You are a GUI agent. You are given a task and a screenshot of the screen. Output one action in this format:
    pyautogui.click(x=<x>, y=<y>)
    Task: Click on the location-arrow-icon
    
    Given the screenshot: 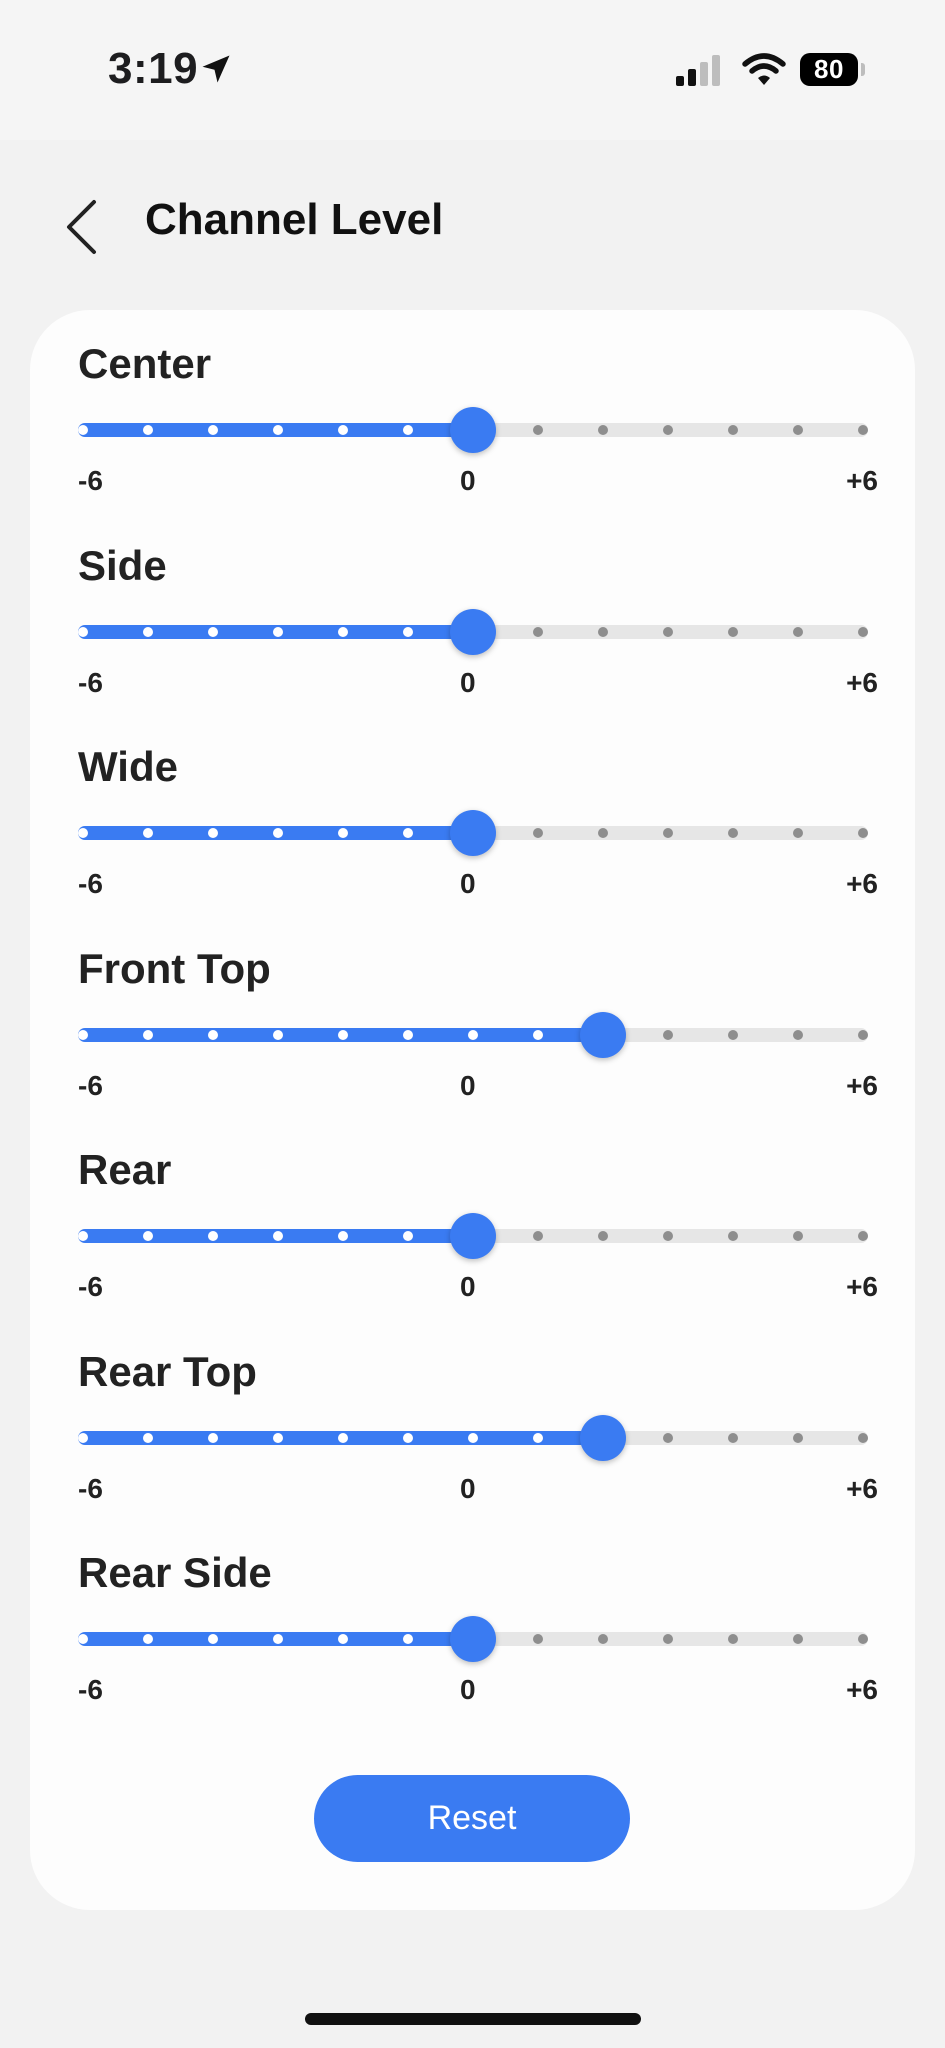 What is the action you would take?
    pyautogui.click(x=216, y=69)
    